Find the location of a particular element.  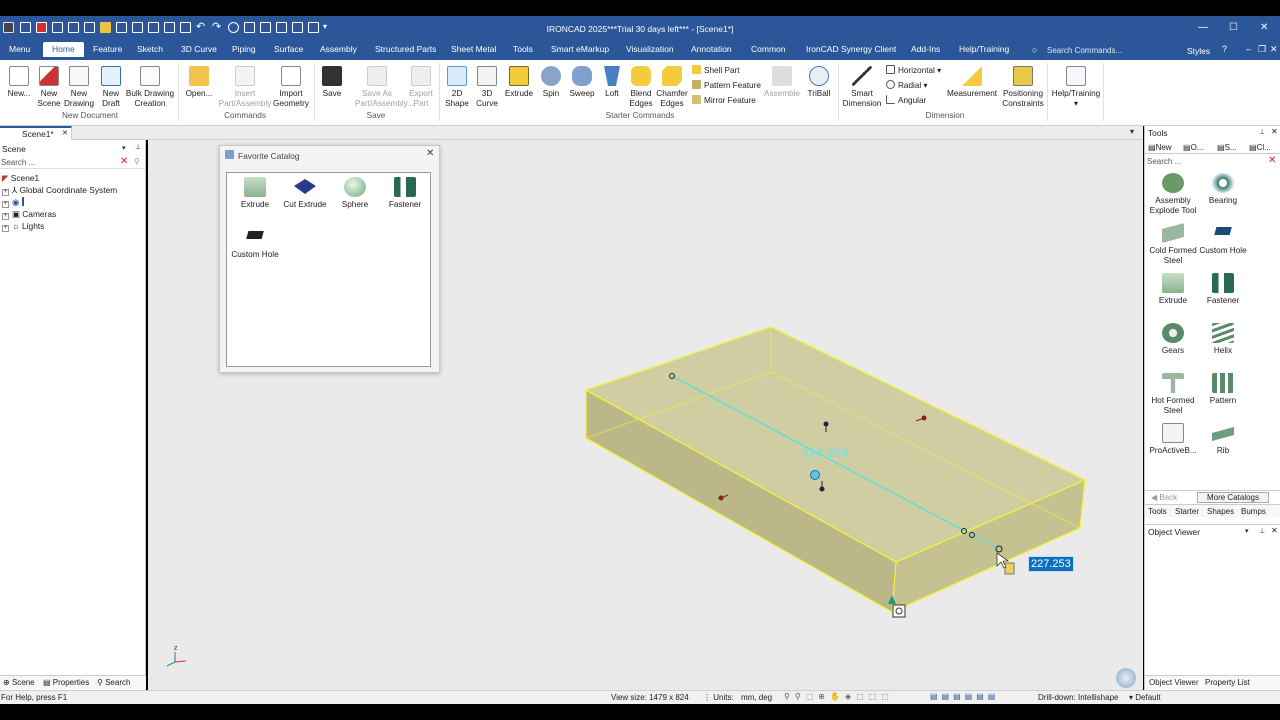

tools-pin-icon: ⊥ is located at coordinates (1262, 132).